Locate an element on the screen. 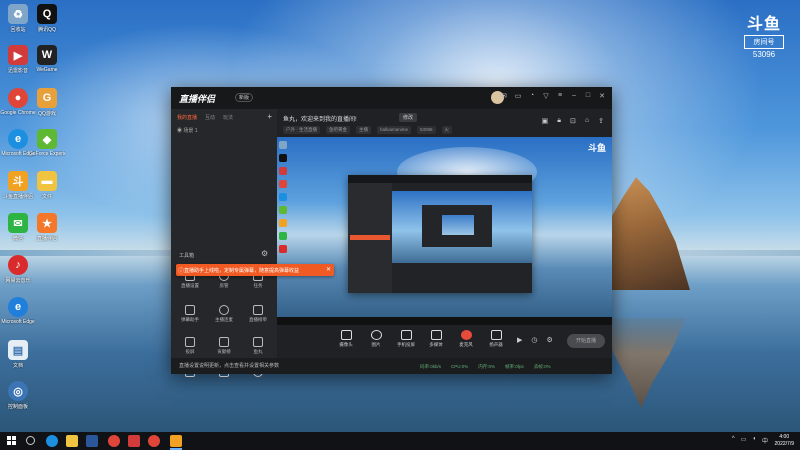  tab-interact: 互动 is located at coordinates (210, 117).